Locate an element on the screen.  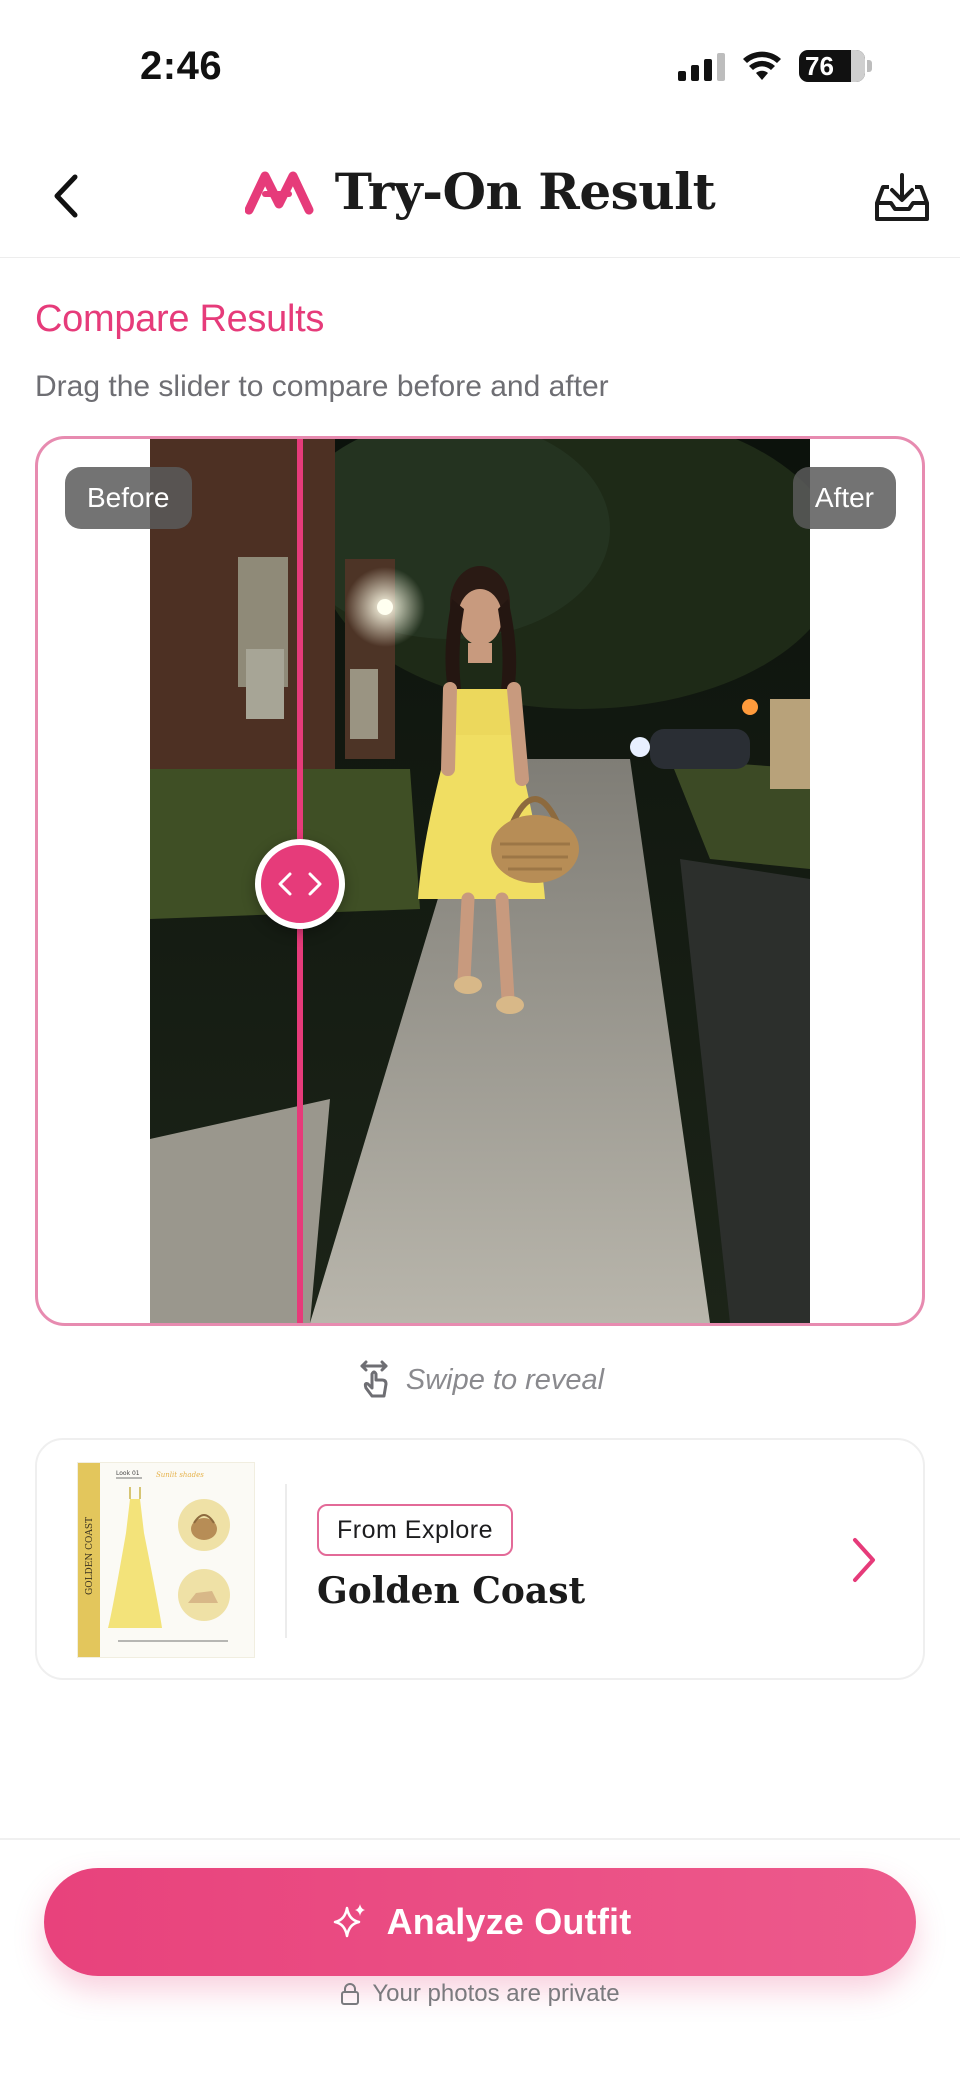
privacy-note: Your photos are private is located at coordinates (480, 1994).